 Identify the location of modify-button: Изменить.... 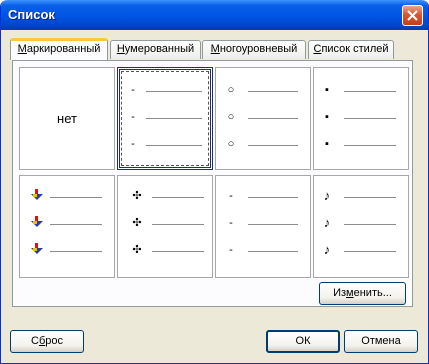
(362, 293).